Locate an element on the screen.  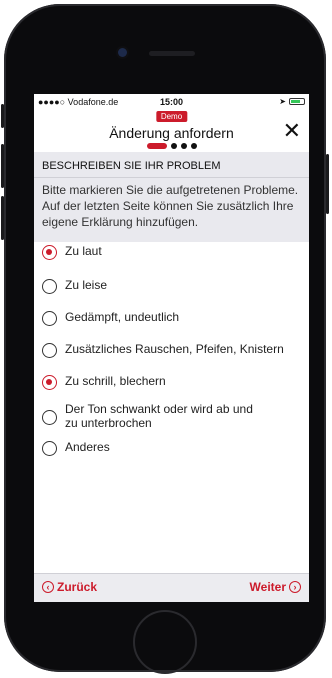
battery-icon is located at coordinates (297, 101).